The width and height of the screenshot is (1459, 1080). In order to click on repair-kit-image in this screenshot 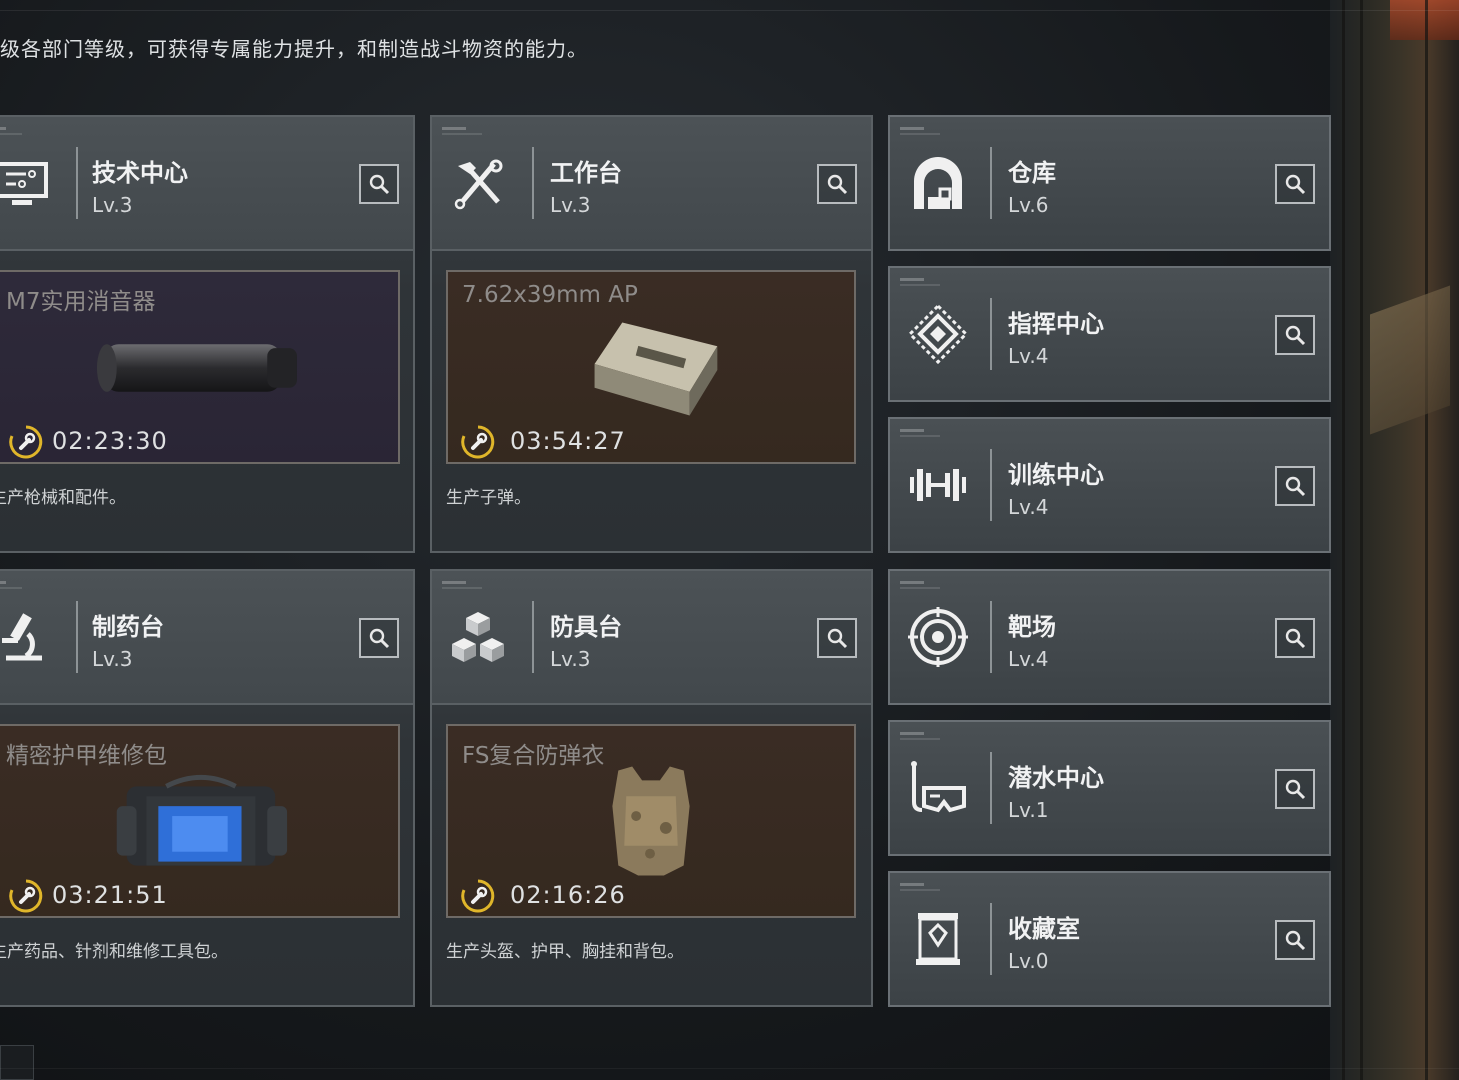, I will do `click(202, 820)`.